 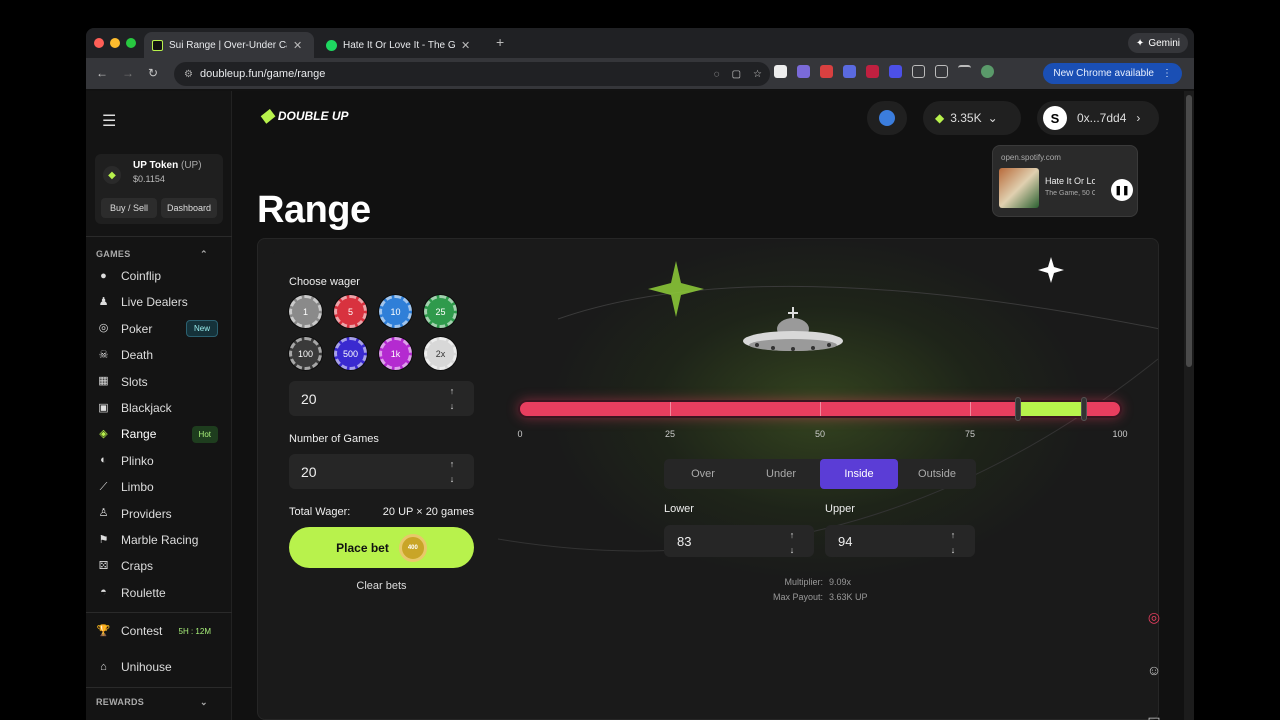 I want to click on install-icon: ▢, so click(x=736, y=74).